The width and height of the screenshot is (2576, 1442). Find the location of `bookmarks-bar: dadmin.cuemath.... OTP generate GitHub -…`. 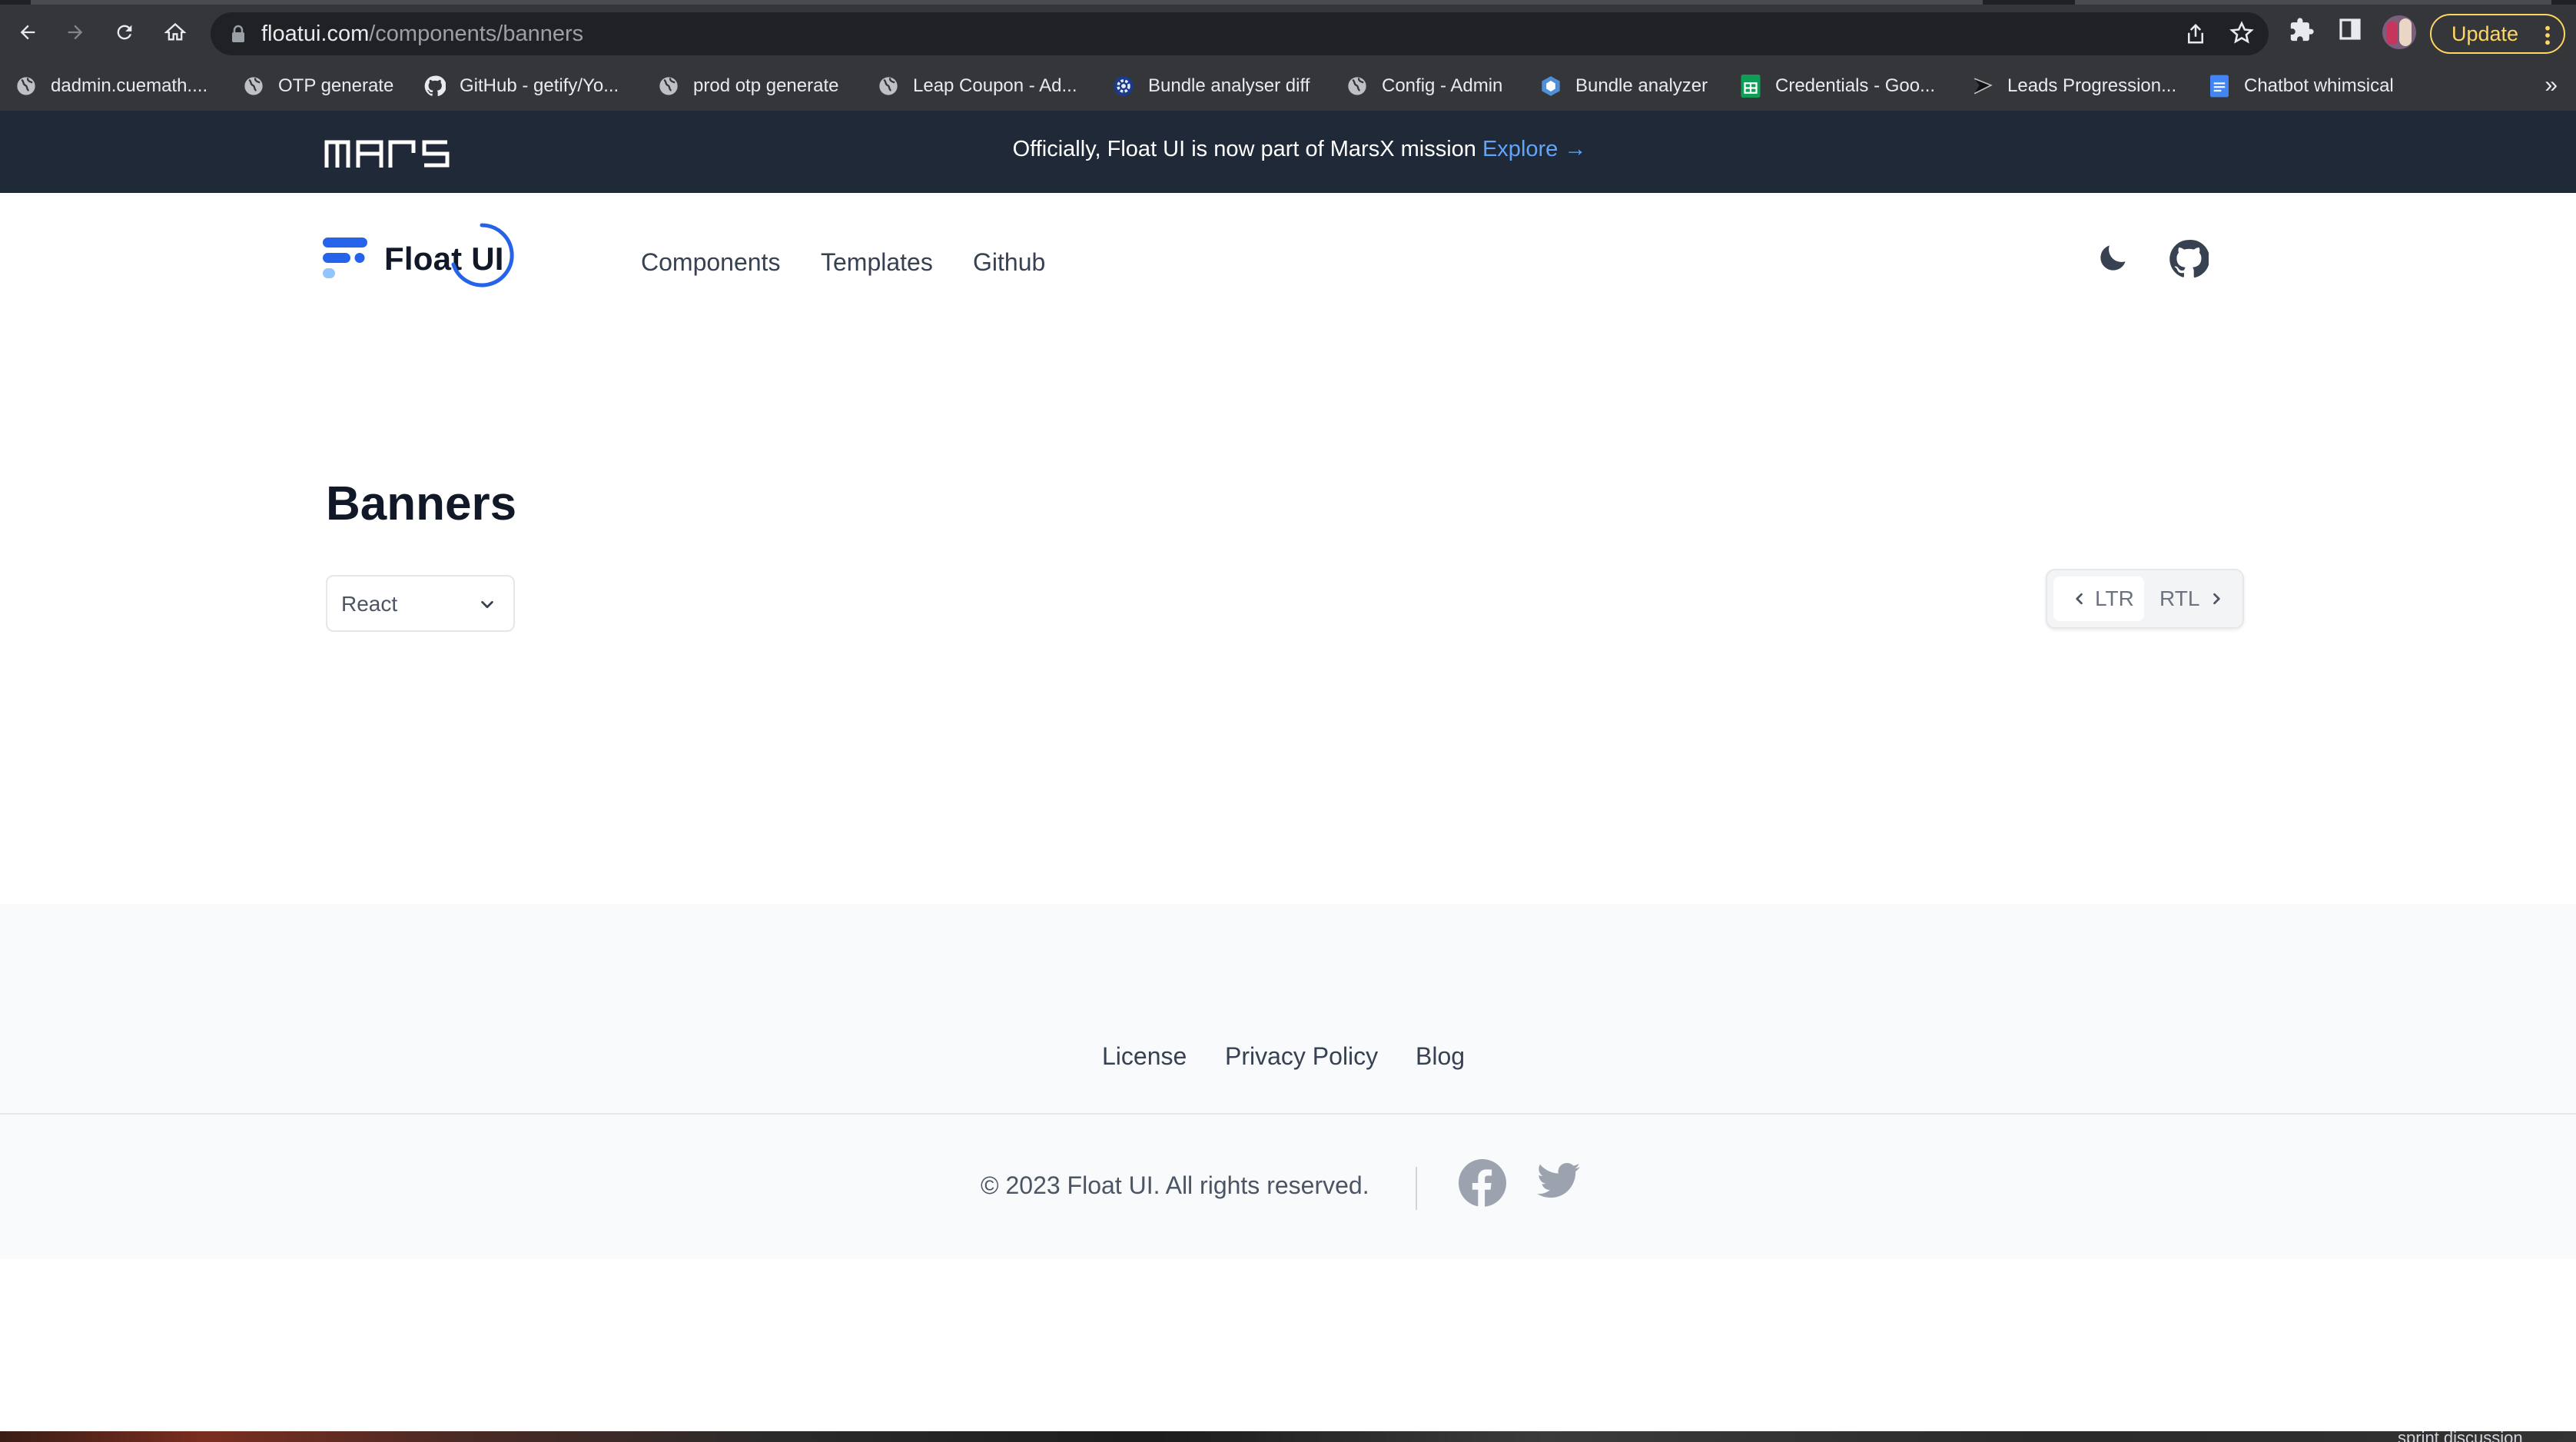

bookmarks-bar: dadmin.cuemath.... OTP generate GitHub -… is located at coordinates (1288, 87).